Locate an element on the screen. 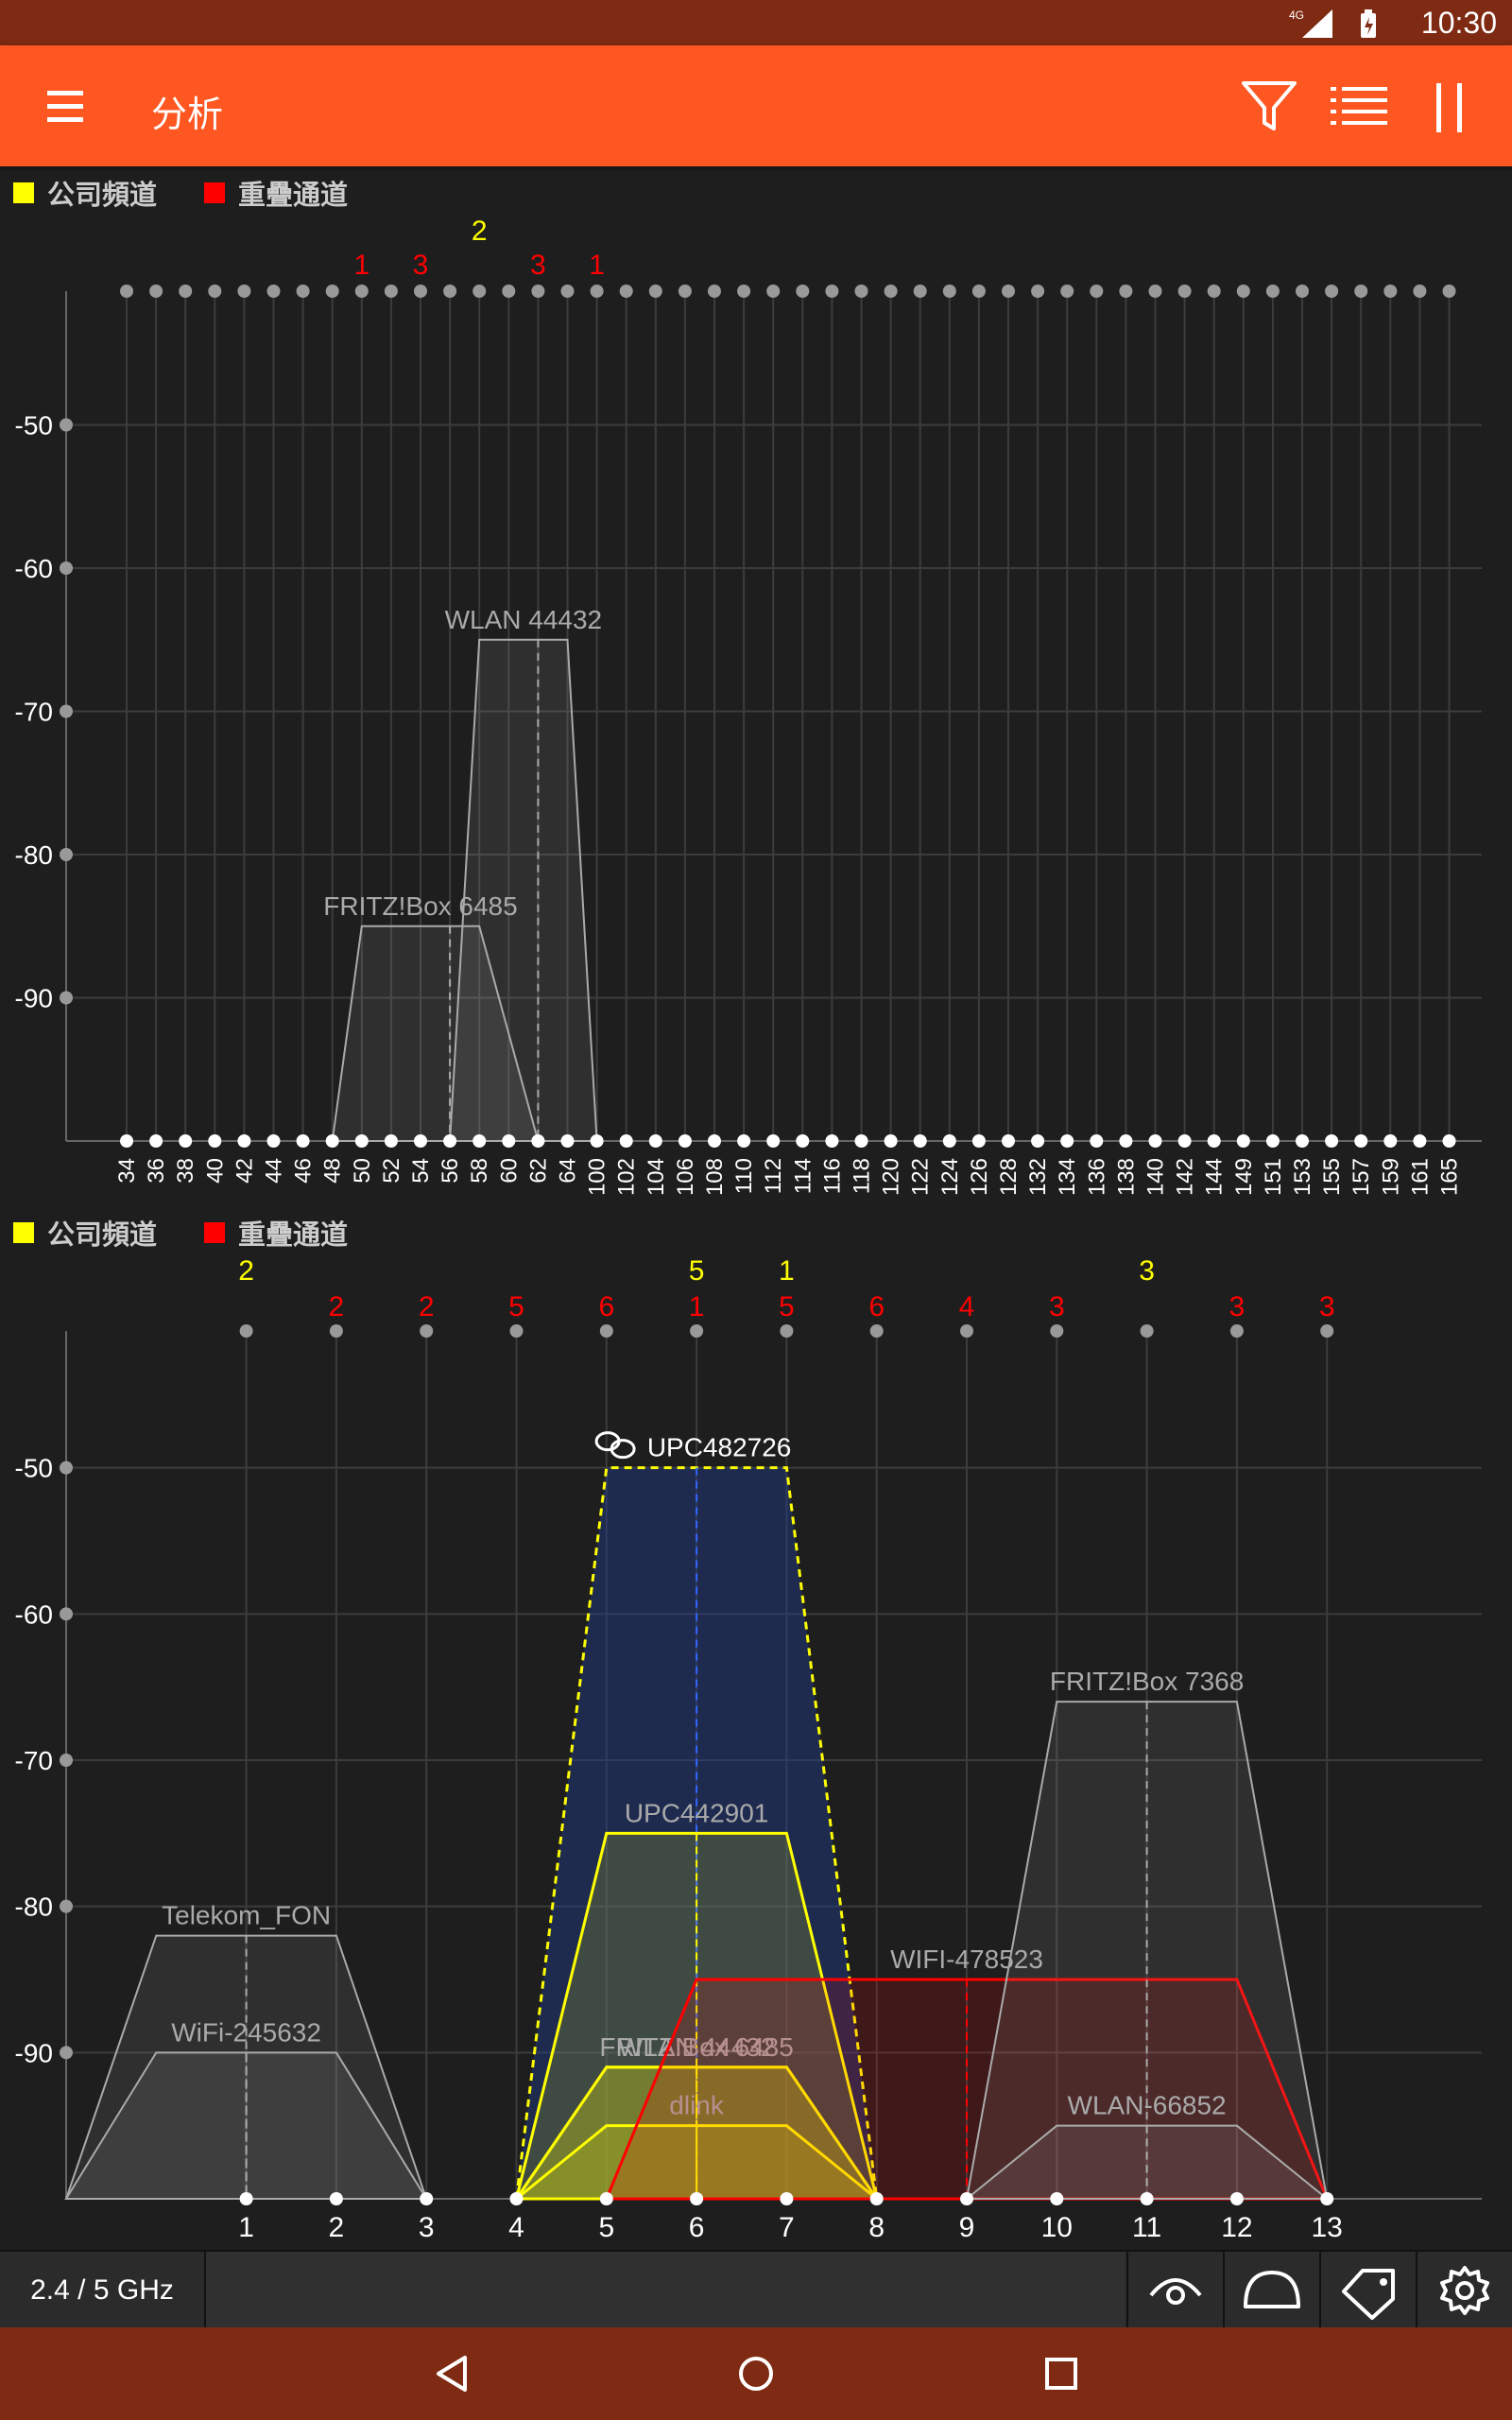  x-tick-label: 116 is located at coordinates (832, 1176).